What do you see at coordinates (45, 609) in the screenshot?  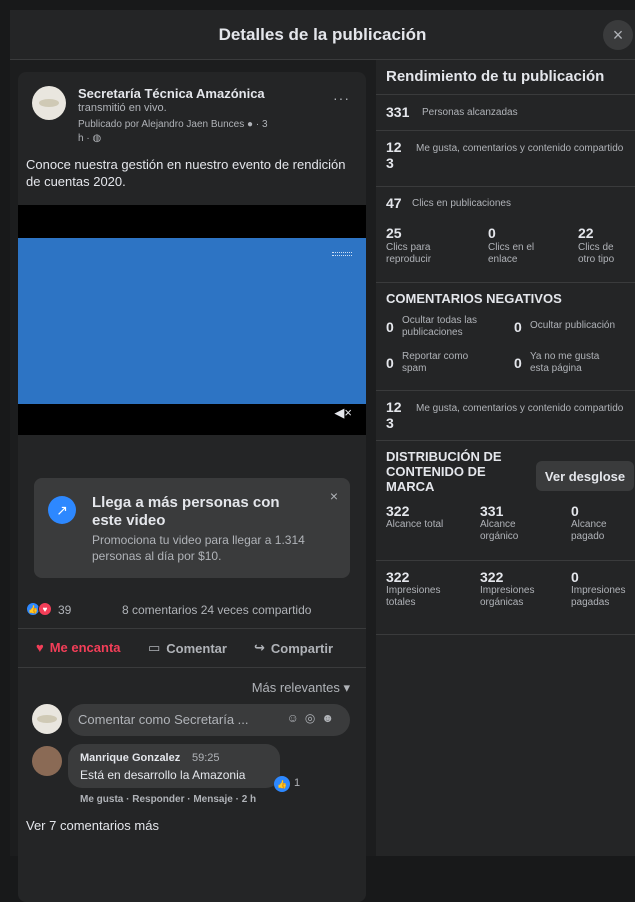 I see `love-reaction-icon: ♥` at bounding box center [45, 609].